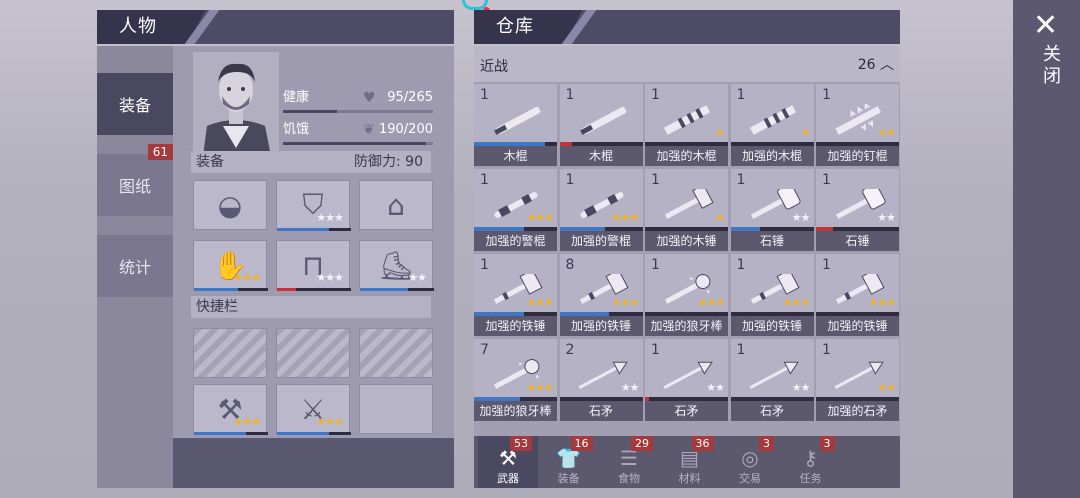  What do you see at coordinates (857, 125) in the screenshot?
I see `item-cell: 1 ★★ 加强的钉棍` at bounding box center [857, 125].